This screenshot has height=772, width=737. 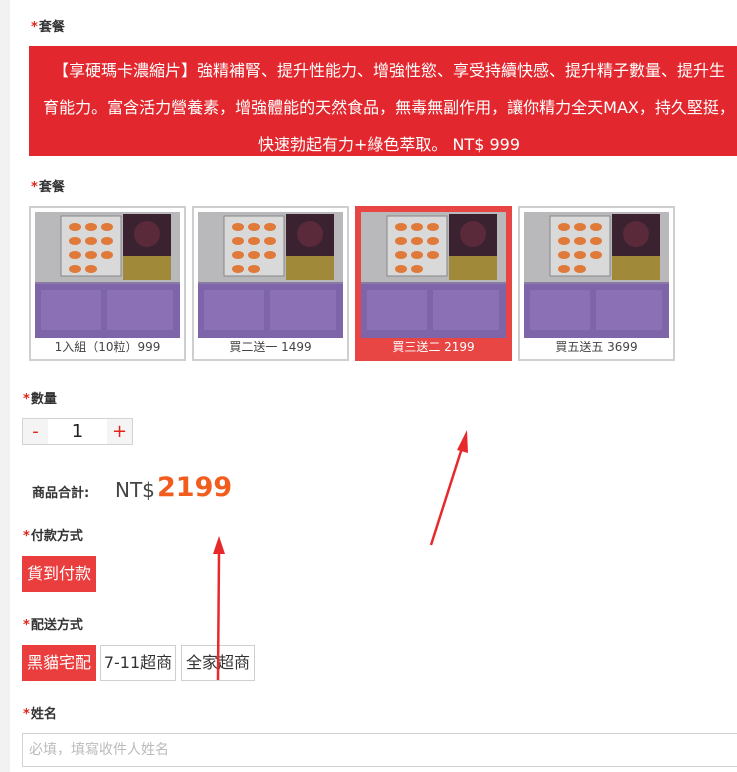 What do you see at coordinates (53, 536) in the screenshot?
I see `payment-label: *付款方式` at bounding box center [53, 536].